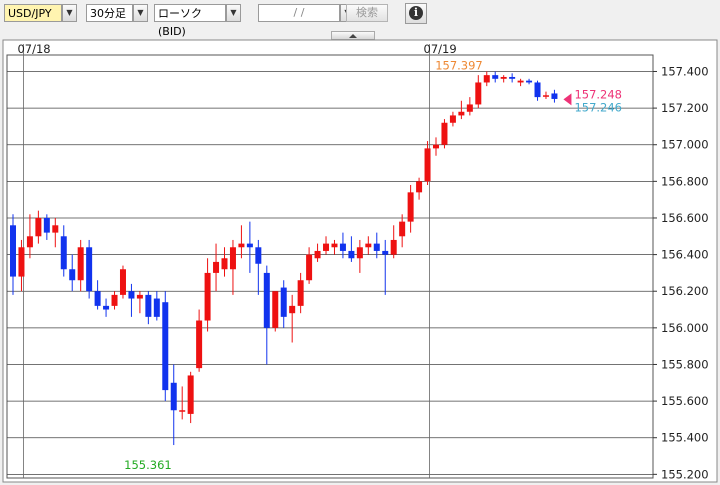 This screenshot has height=485, width=720. Describe the element at coordinates (685, 255) in the screenshot. I see `y-tick-label: 156.400` at that location.